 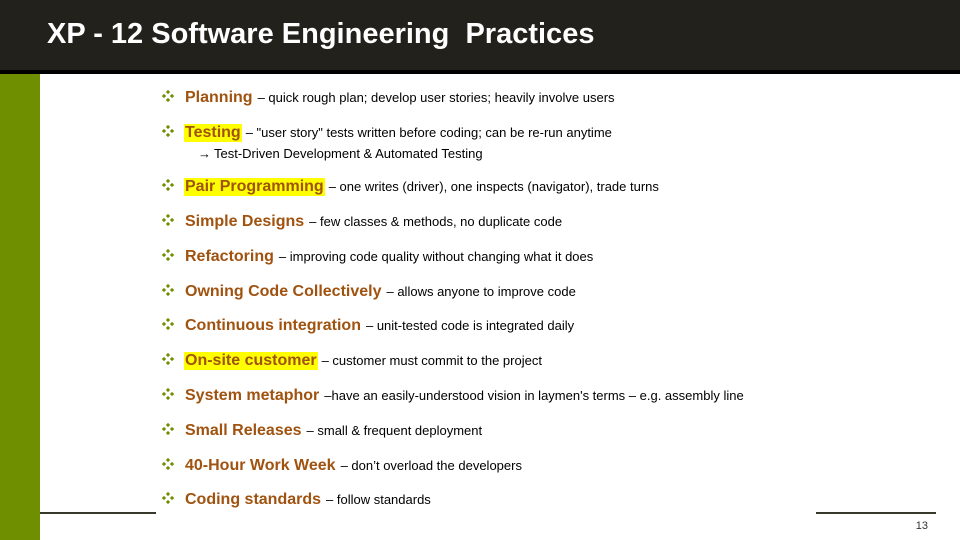 What do you see at coordinates (876, 513) in the screenshot?
I see `footer-rule-right` at bounding box center [876, 513].